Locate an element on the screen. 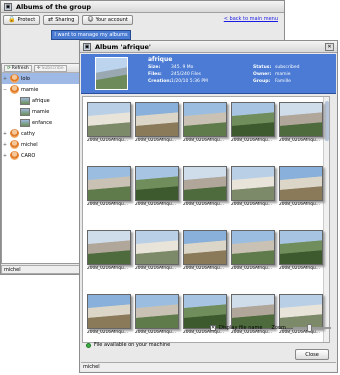 The image size is (340, 375). refresh-button: ⟳ Refresh is located at coordinates (18, 68).